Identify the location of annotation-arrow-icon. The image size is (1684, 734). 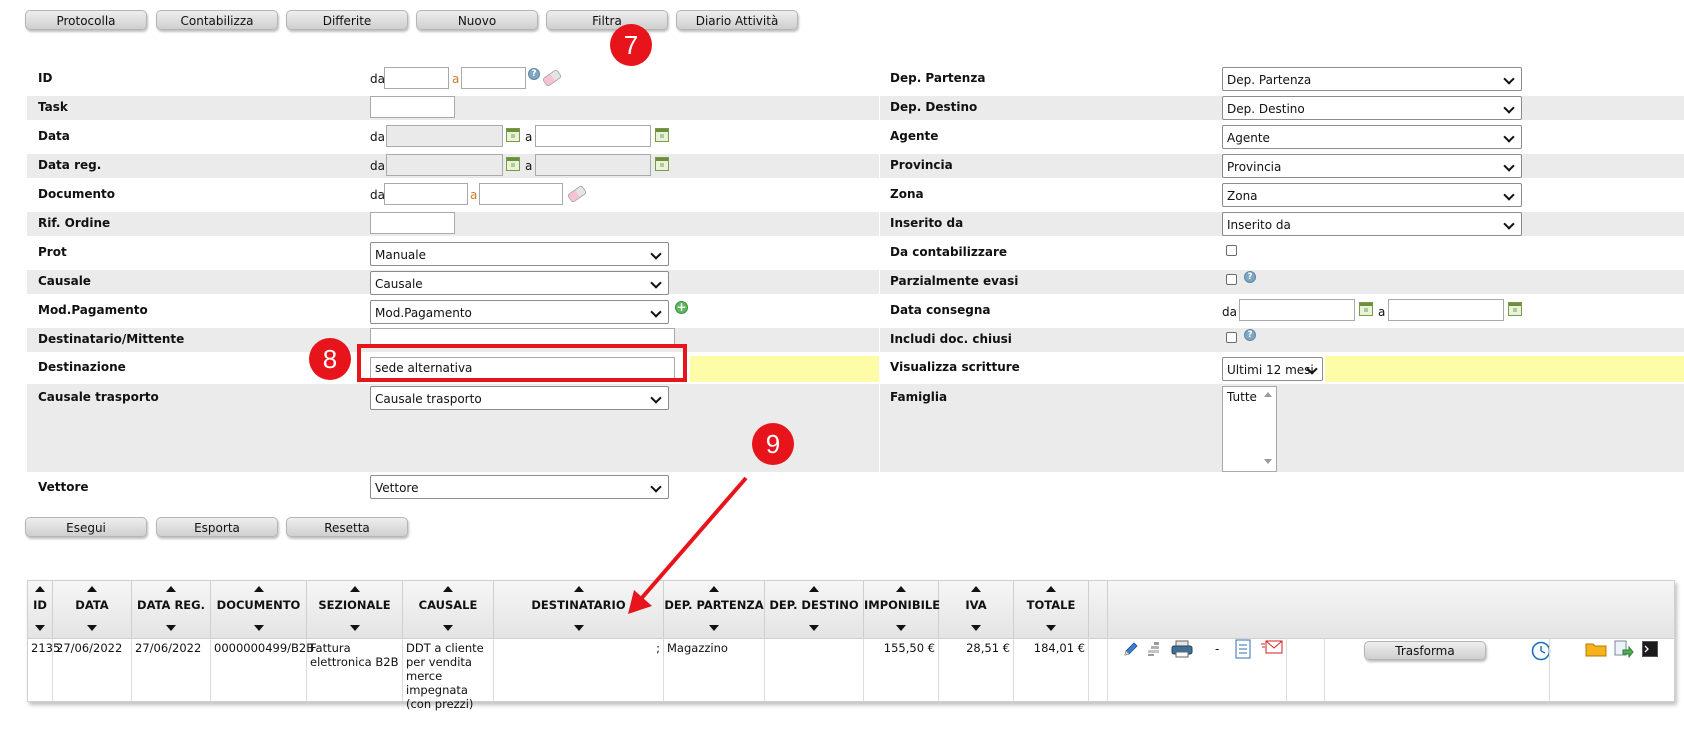
(688, 545).